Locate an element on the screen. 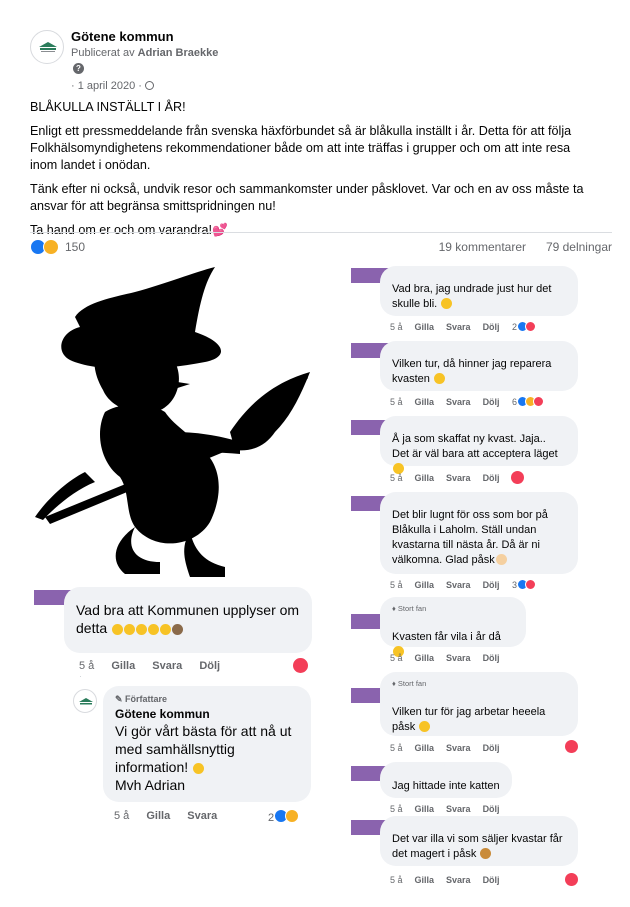  page-avatar is located at coordinates (47, 47).